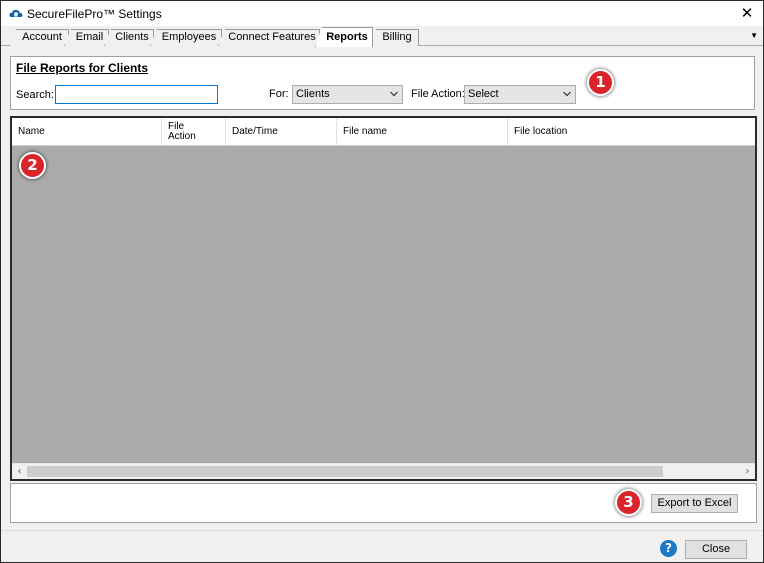 The height and width of the screenshot is (563, 764). What do you see at coordinates (631, 131) in the screenshot?
I see `column-header-file-location: File location` at bounding box center [631, 131].